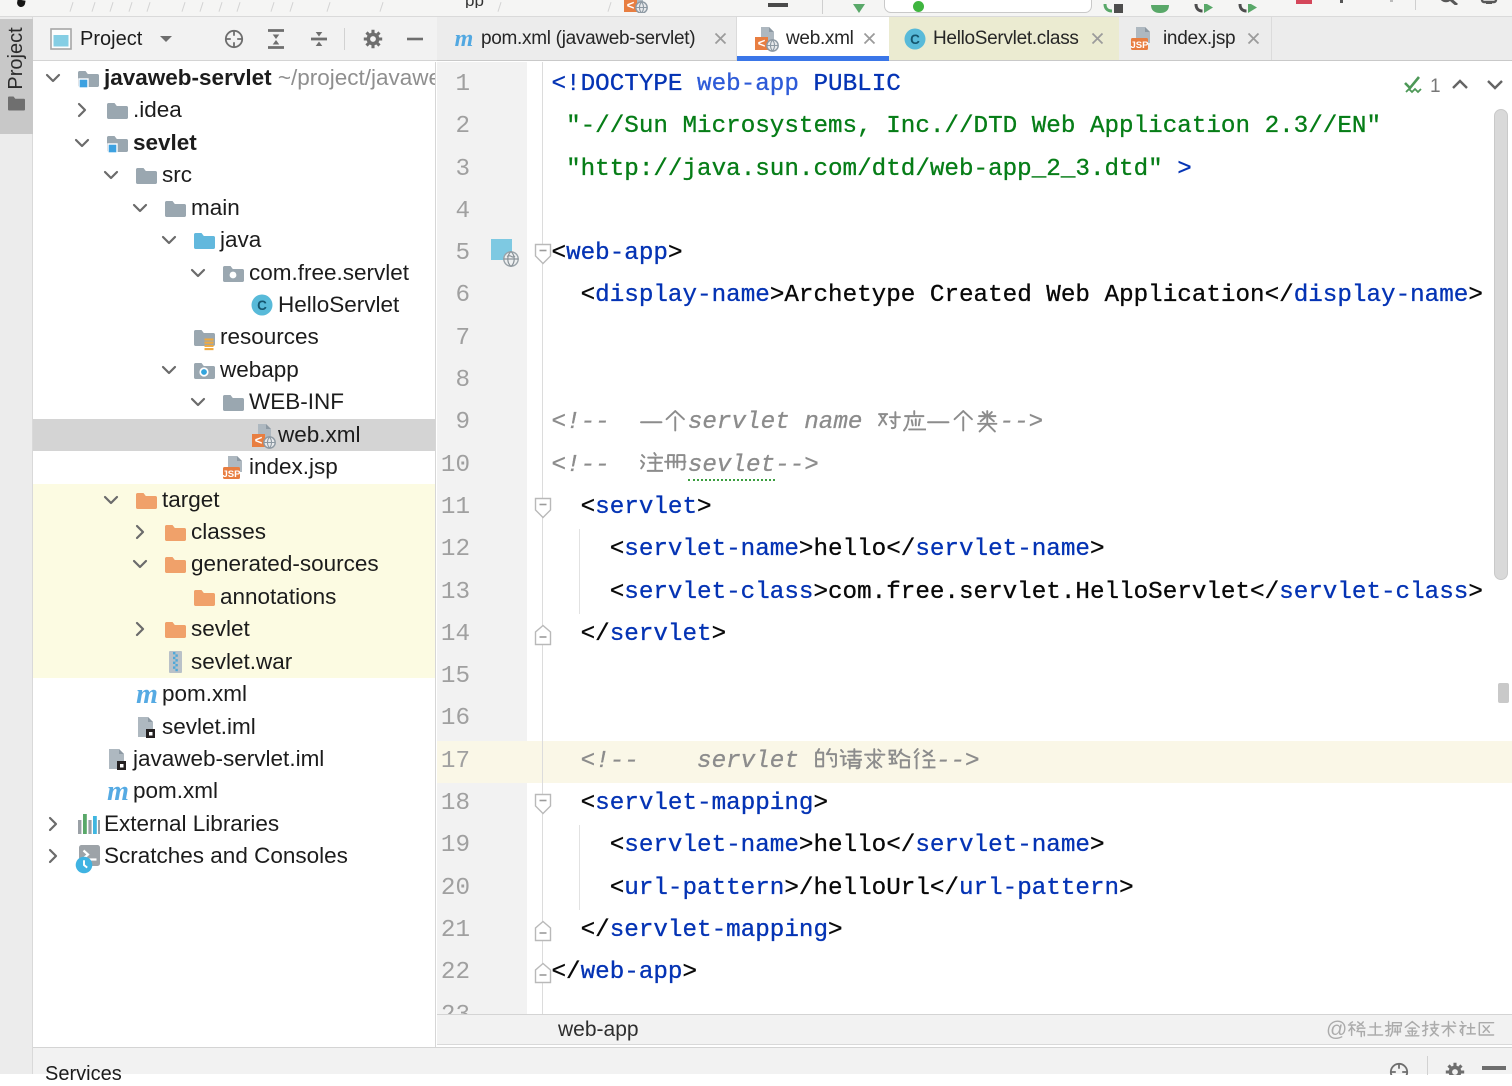 The image size is (1512, 1086). Describe the element at coordinates (1435, 86) in the screenshot. I see `svg-text: 1` at that location.